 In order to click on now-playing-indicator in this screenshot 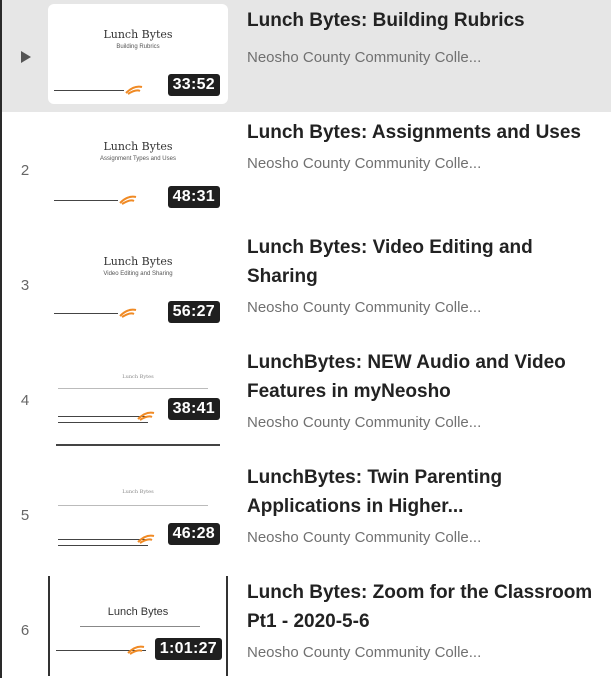, I will do `click(25, 56)`.